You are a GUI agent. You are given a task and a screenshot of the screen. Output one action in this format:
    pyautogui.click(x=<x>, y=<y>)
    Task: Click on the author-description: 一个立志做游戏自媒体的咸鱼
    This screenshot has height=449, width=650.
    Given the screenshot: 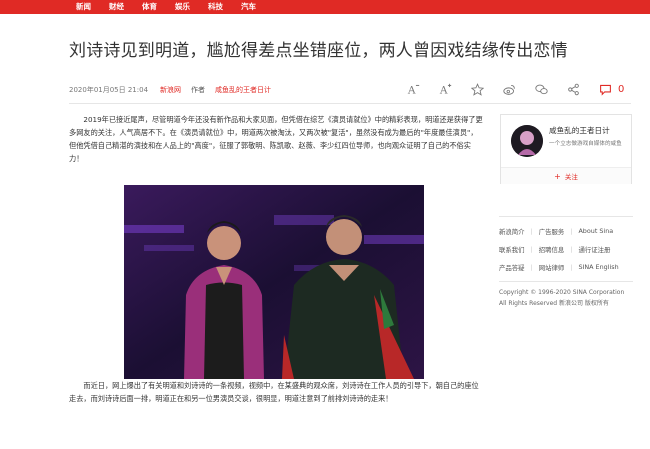 What is the action you would take?
    pyautogui.click(x=585, y=144)
    